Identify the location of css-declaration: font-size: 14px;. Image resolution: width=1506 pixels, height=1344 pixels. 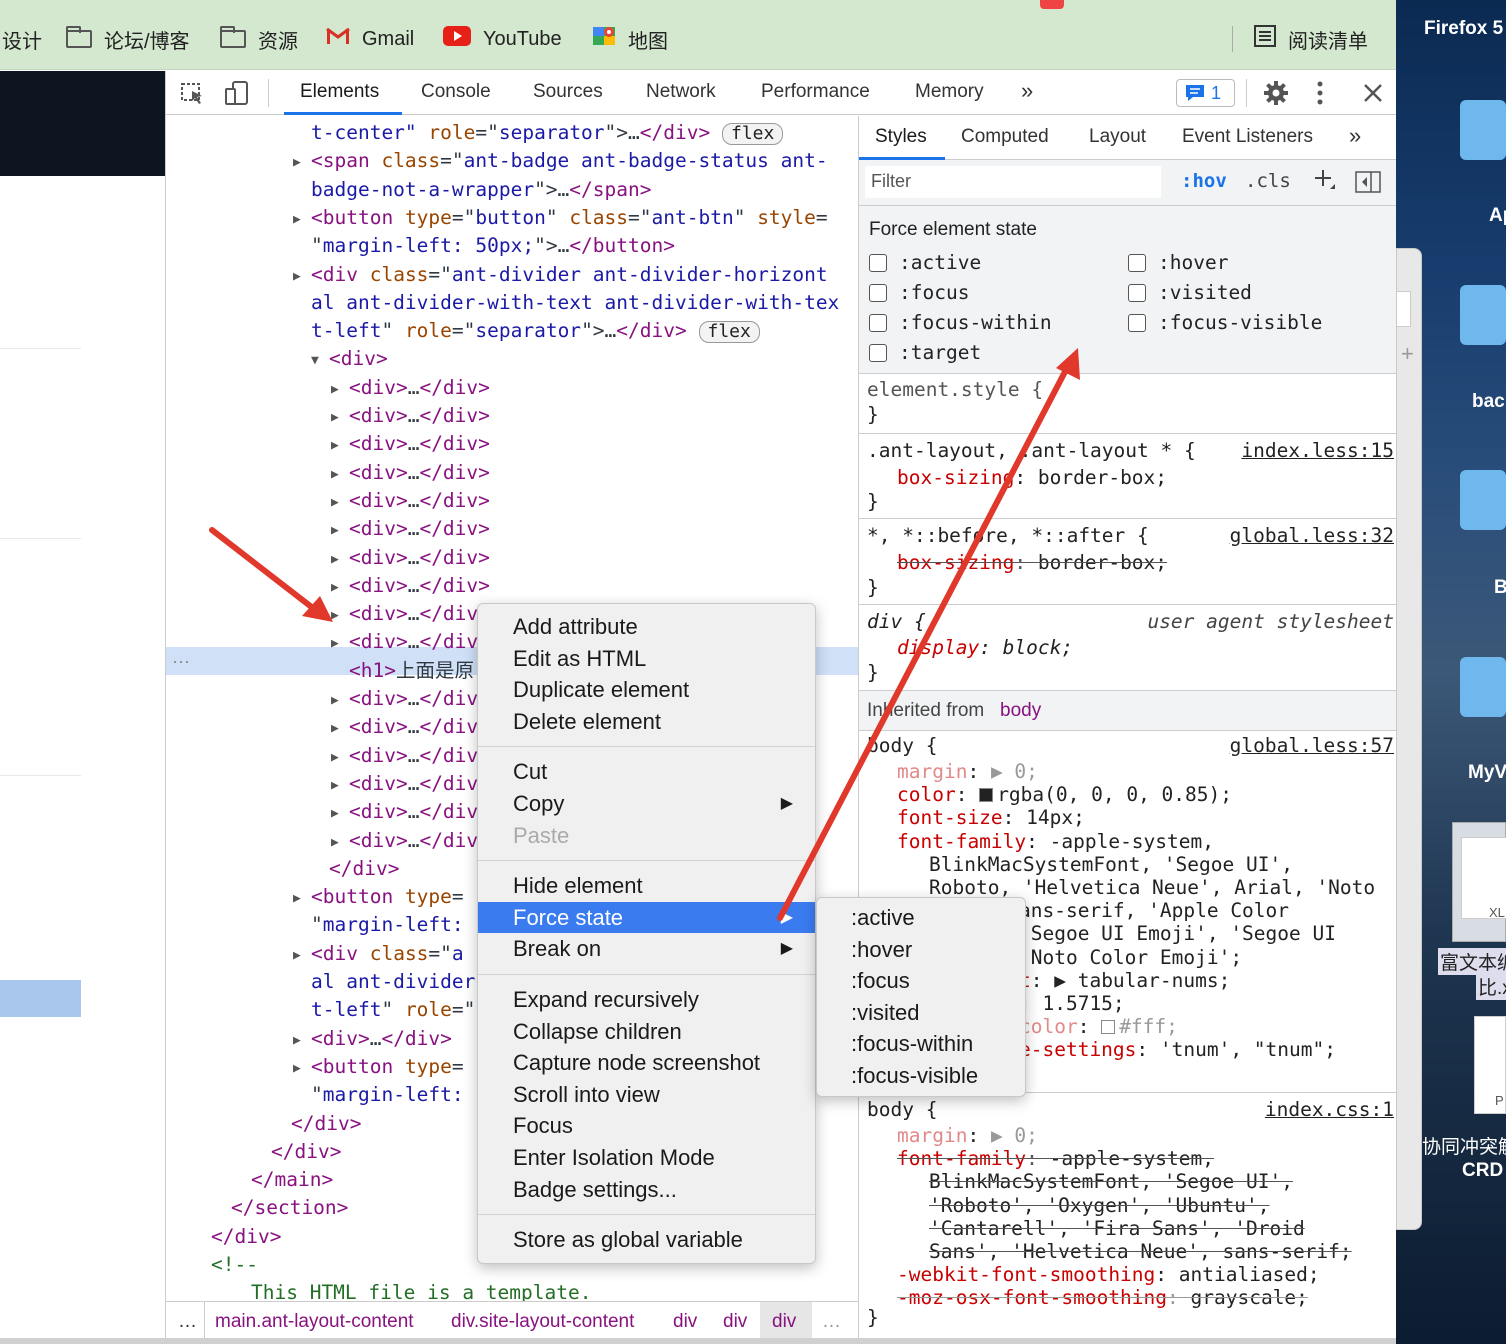
(991, 817).